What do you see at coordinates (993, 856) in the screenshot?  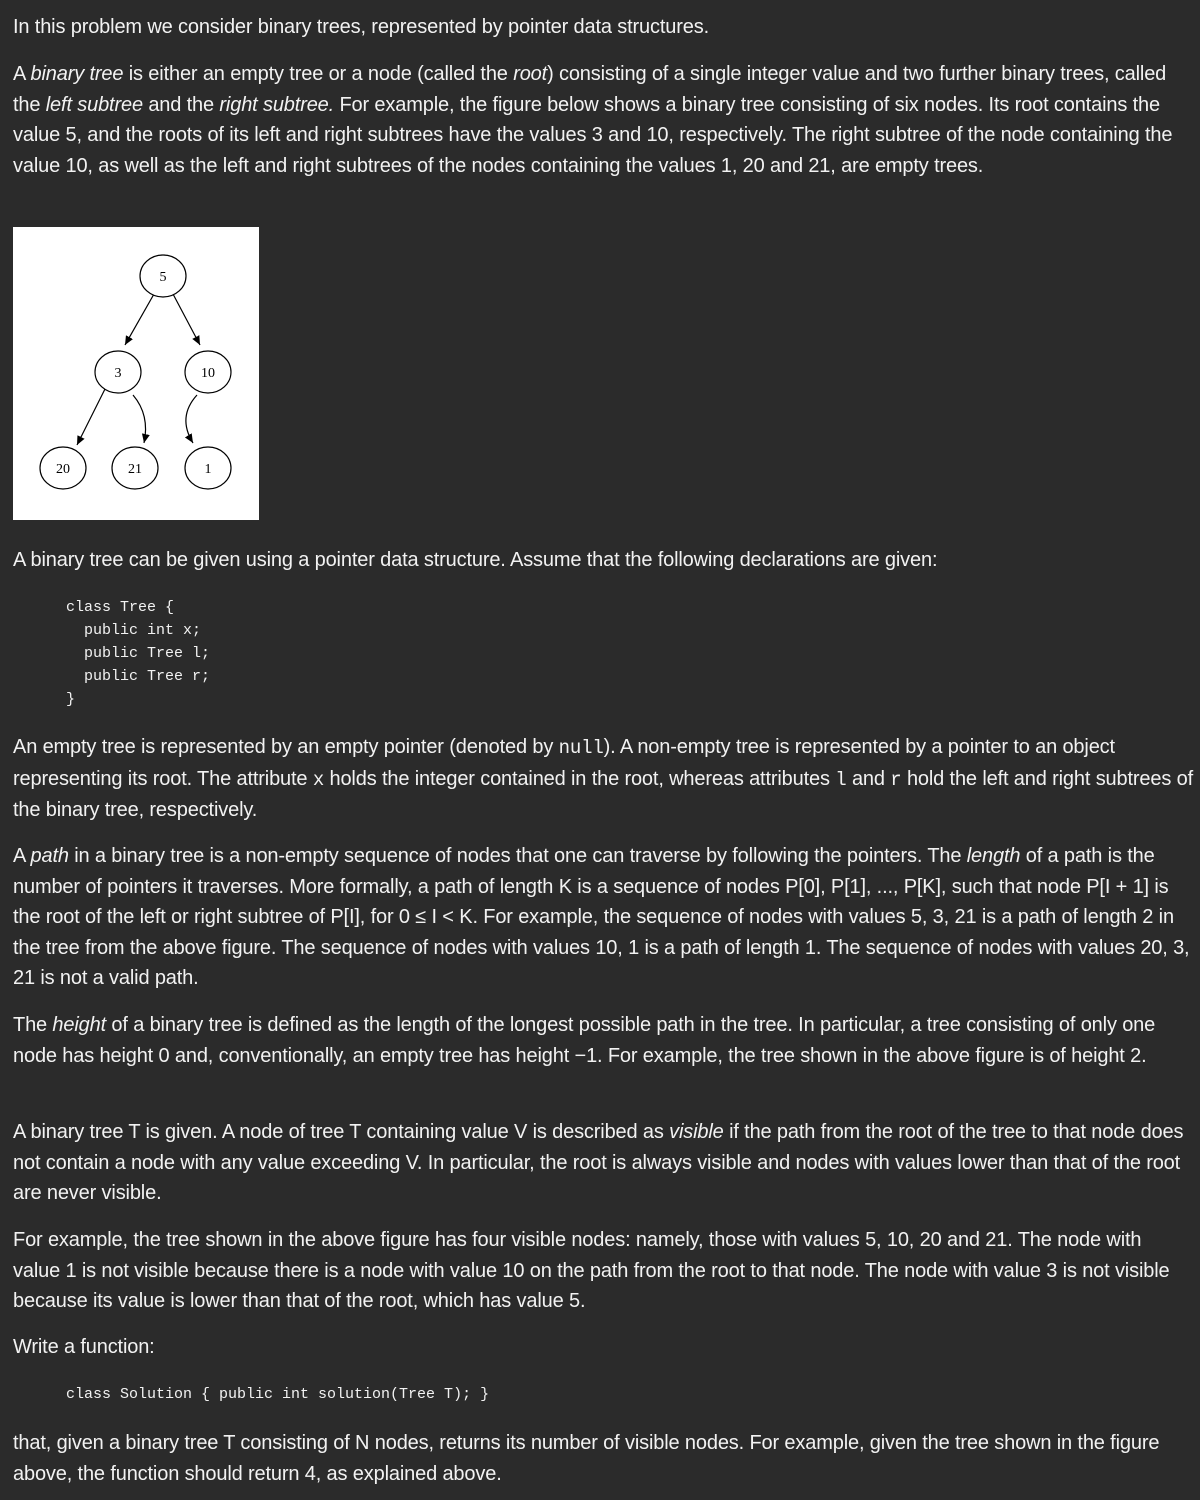 I see `term-length: length` at bounding box center [993, 856].